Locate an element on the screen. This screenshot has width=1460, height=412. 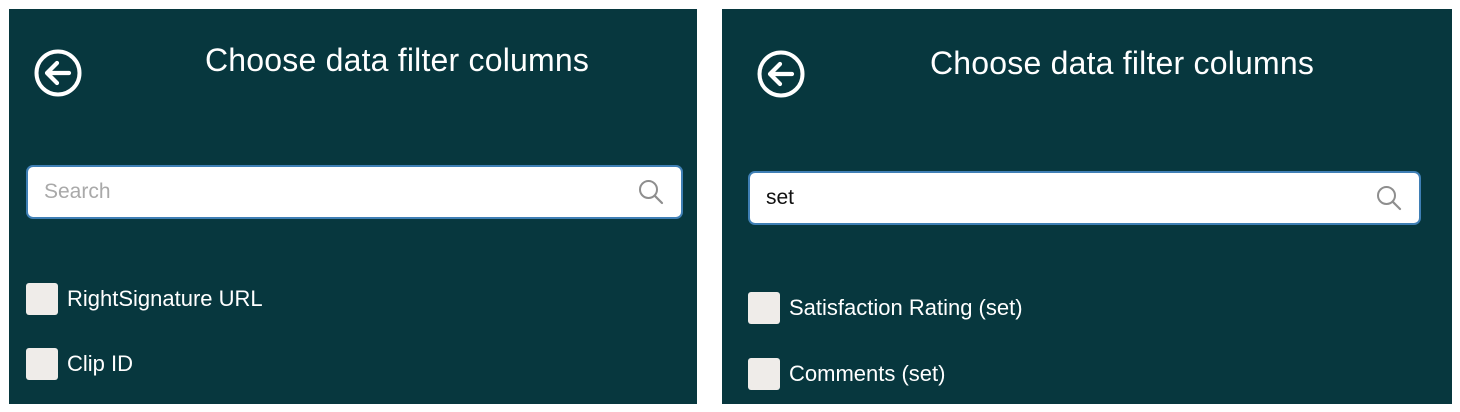
column-option-label: RightSignature URL is located at coordinates (165, 298).